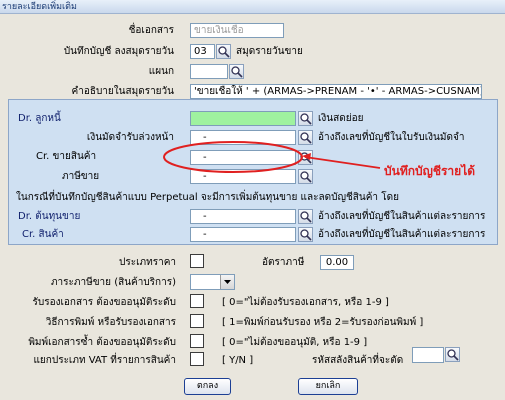  Describe the element at coordinates (209, 71) in the screenshot. I see `dept-input` at that location.